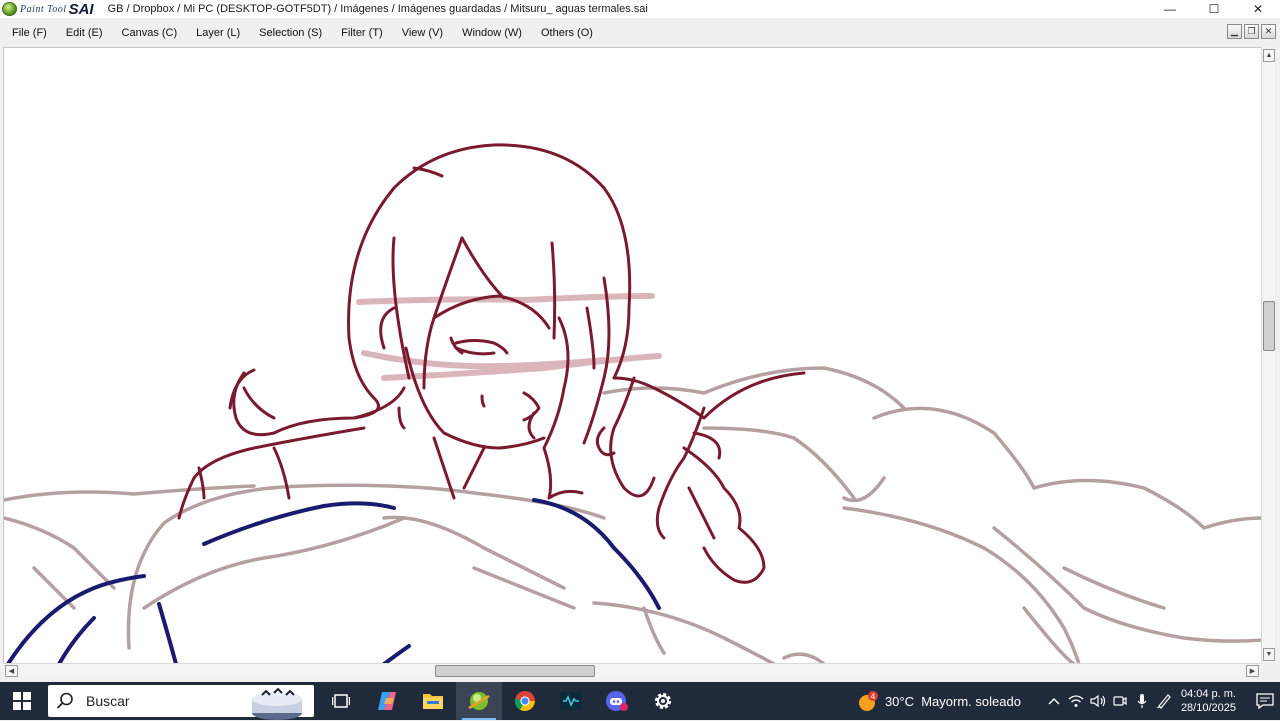 The height and width of the screenshot is (721, 1280). What do you see at coordinates (971, 701) in the screenshot?
I see `weather-condition: Mayorm. soleado` at bounding box center [971, 701].